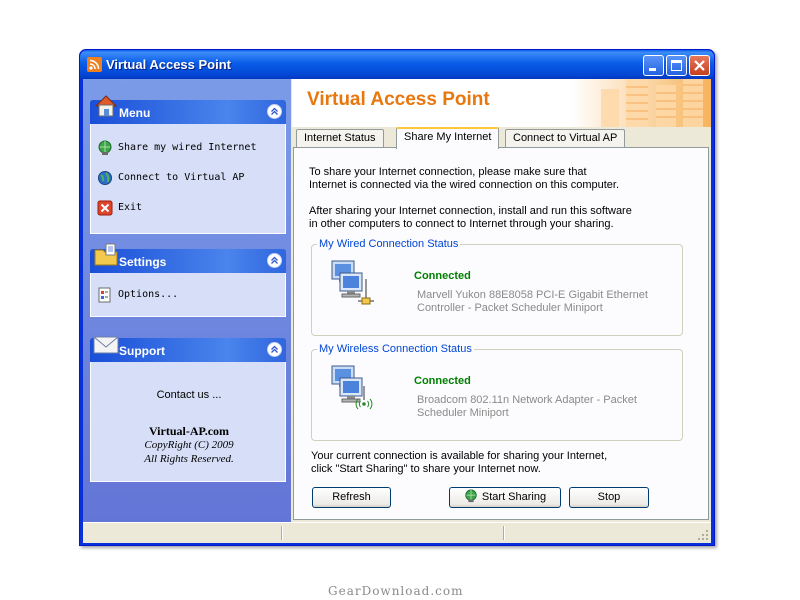 Image resolution: width=800 pixels, height=600 pixels. Describe the element at coordinates (501, 103) in the screenshot. I see `header-banner: Virtual Access Point` at that location.